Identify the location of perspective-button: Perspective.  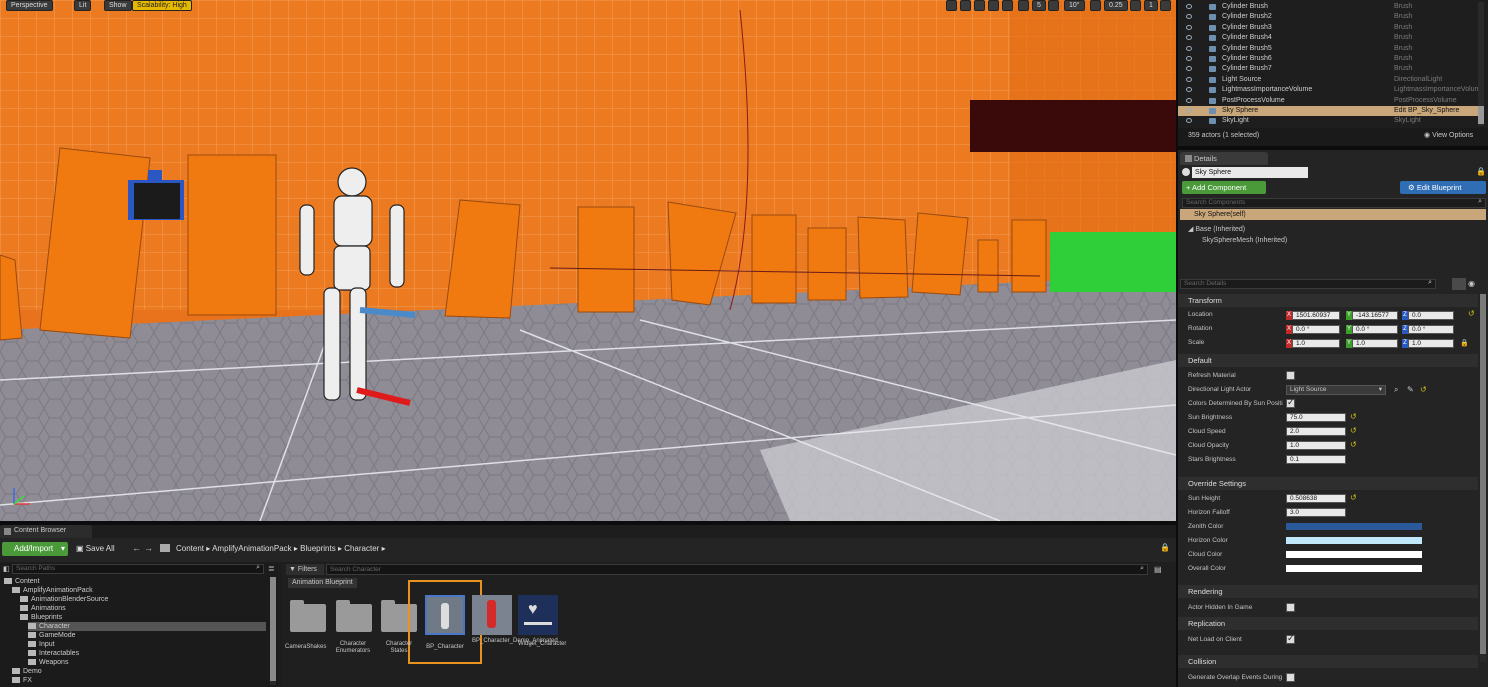
(29, 5).